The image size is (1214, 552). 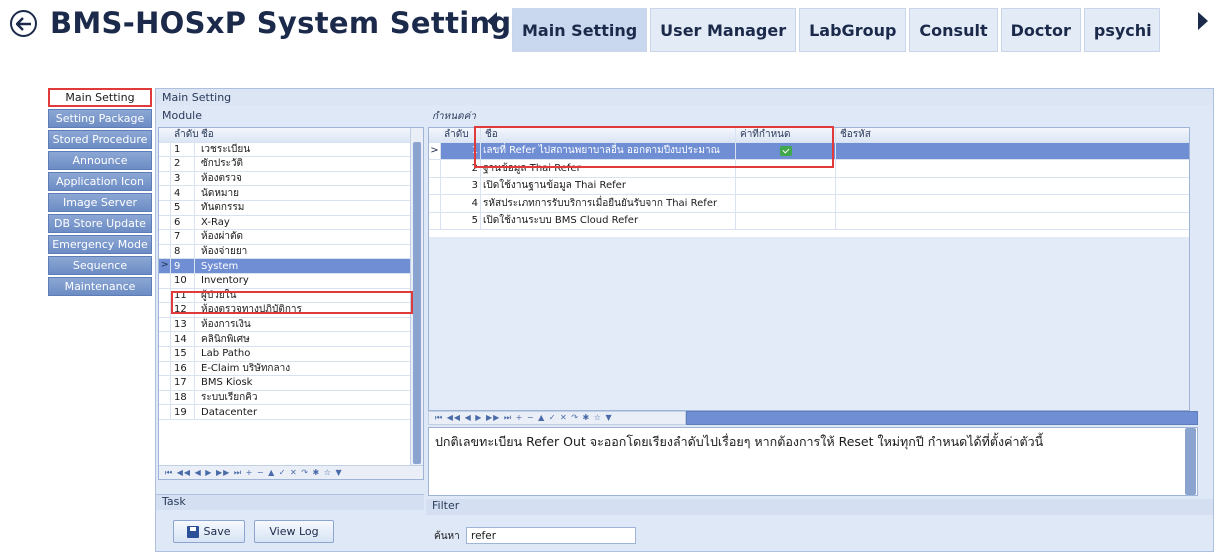 I want to click on setting-row: 5 เปิดใช้งานระบบ BMS Cloud Refer, so click(x=809, y=221).